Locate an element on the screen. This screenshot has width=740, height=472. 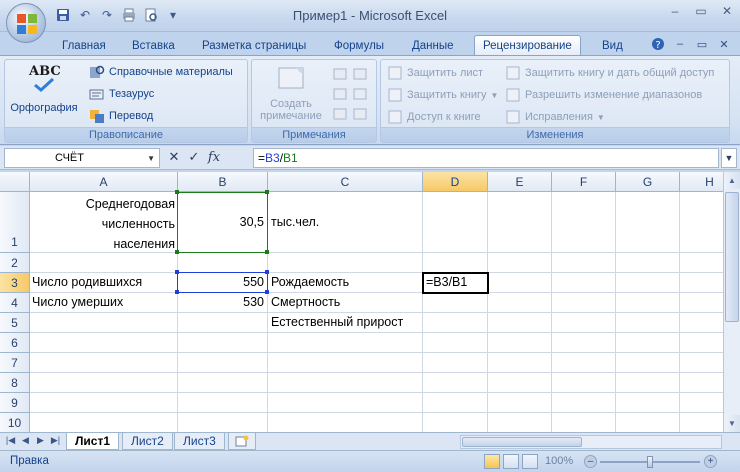
row-header-2: 2 is located at coordinates (15, 263).